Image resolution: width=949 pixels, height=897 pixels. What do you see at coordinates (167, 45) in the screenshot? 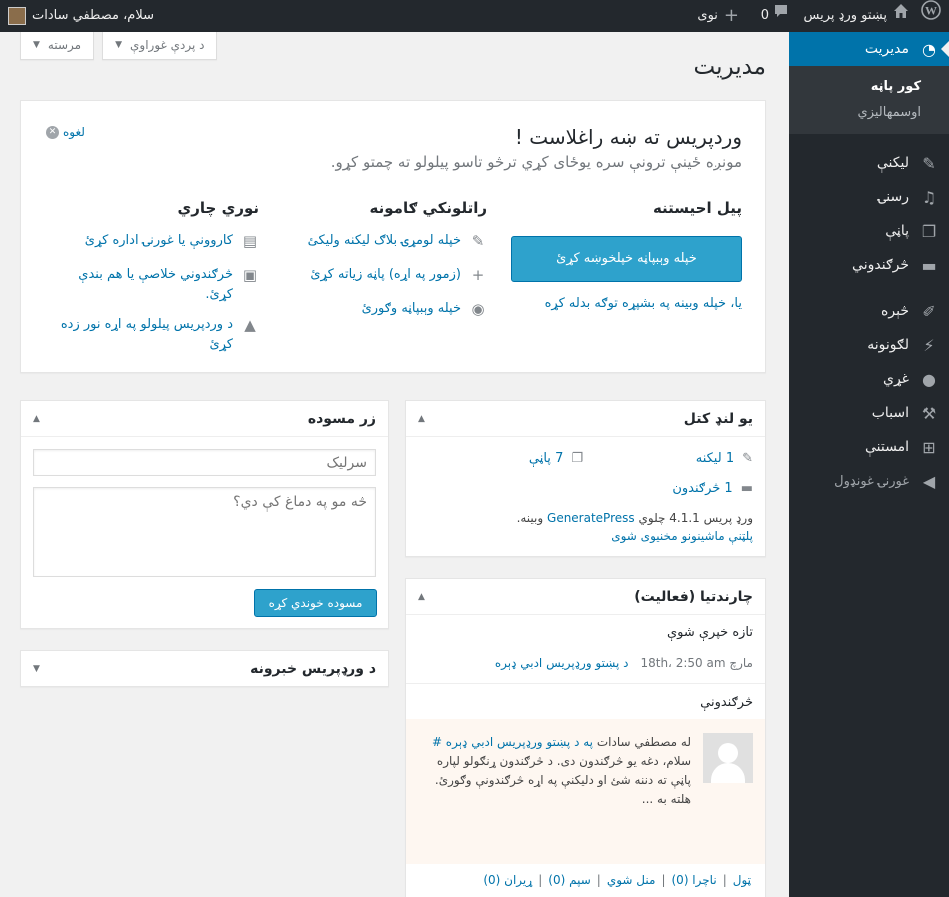
I see `screen-options-label: د پردې غوراوې` at bounding box center [167, 45].